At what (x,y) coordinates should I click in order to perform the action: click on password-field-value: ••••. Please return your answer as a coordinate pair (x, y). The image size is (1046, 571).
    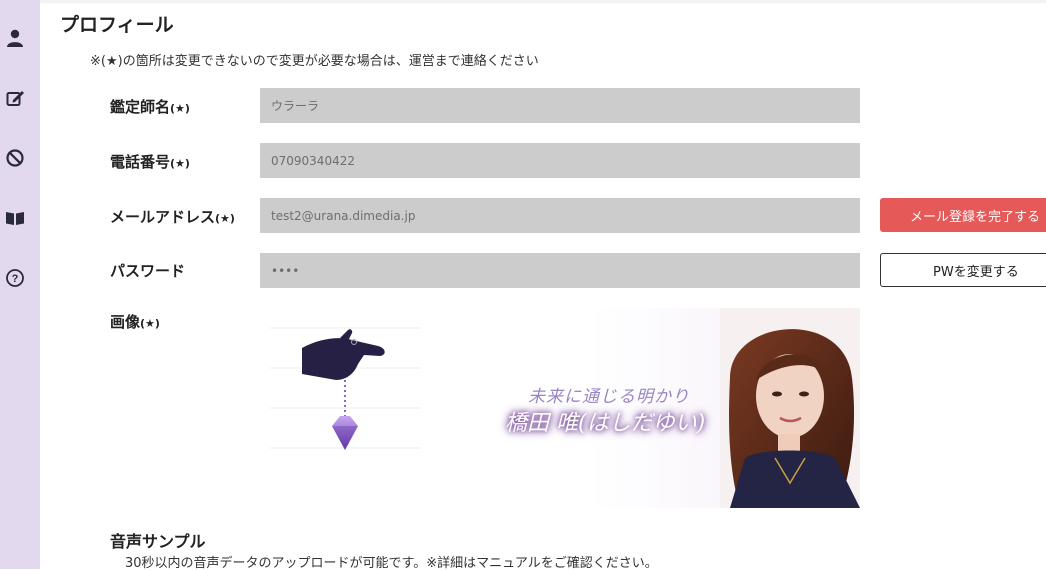
    Looking at the image, I should click on (285, 270).